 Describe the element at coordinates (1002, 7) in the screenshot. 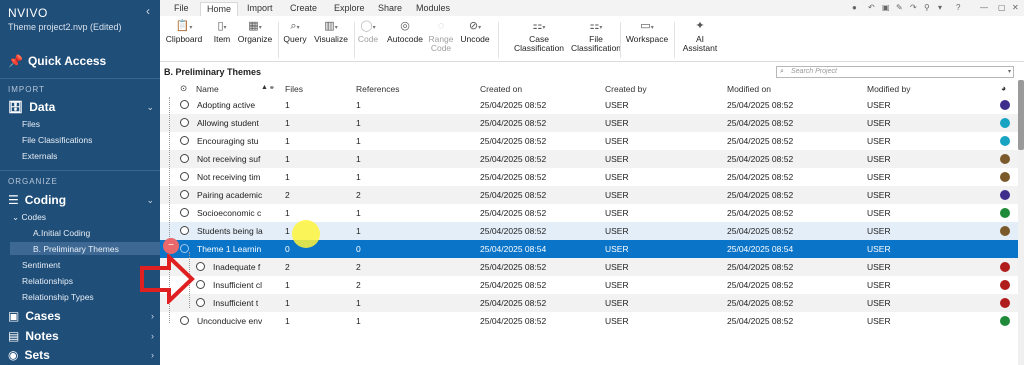

I see `maximize-icon: ▢` at that location.